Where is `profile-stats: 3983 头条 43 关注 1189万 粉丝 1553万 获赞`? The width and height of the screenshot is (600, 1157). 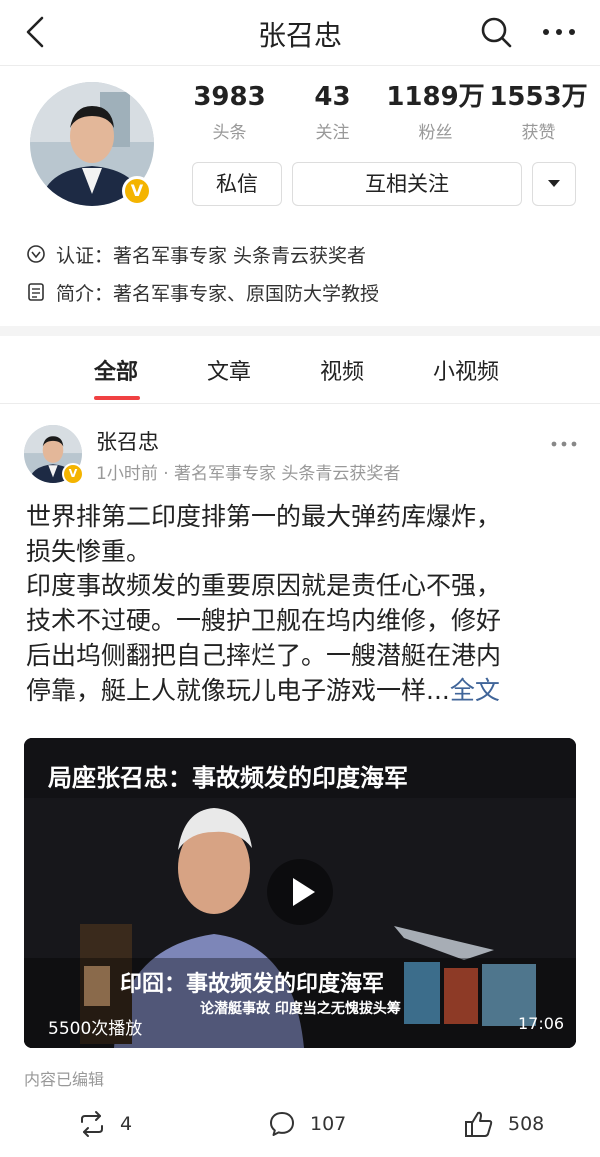 profile-stats: 3983 头条 43 关注 1189万 粉丝 1553万 获赞 is located at coordinates (384, 115).